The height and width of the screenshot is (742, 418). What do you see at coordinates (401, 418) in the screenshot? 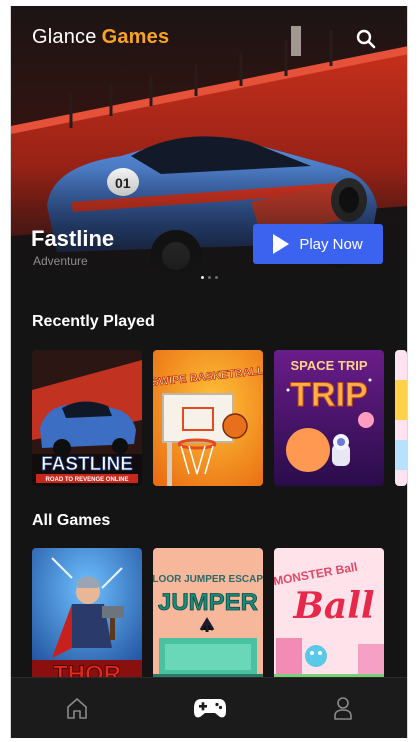
I see `game-tile-partial` at bounding box center [401, 418].